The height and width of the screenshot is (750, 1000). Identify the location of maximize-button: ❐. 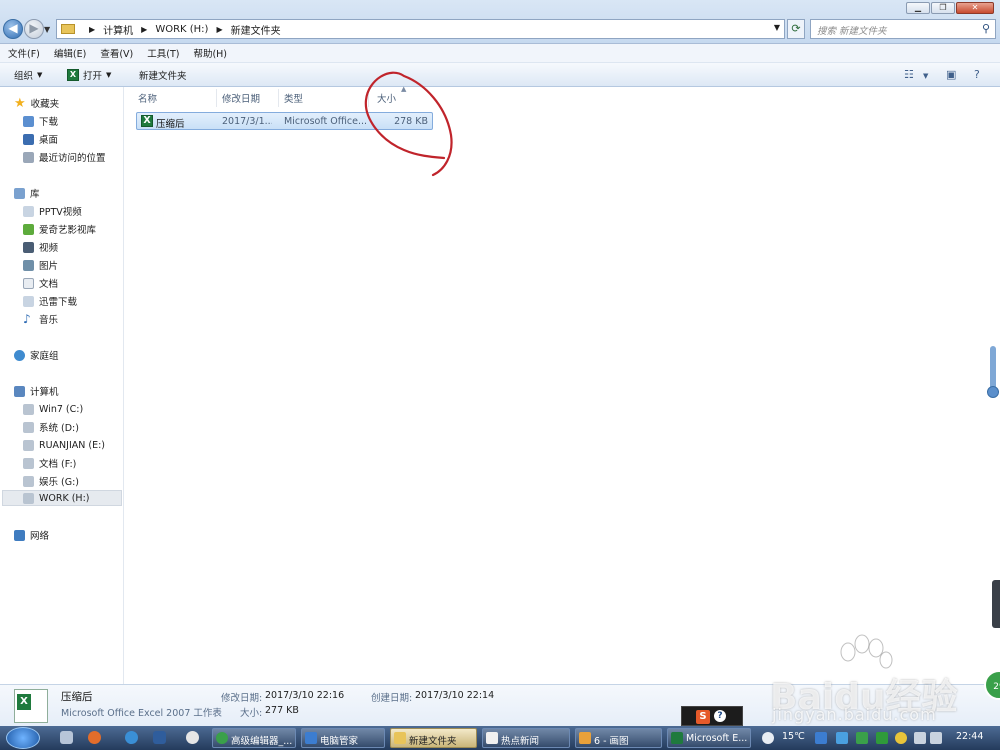
(943, 8).